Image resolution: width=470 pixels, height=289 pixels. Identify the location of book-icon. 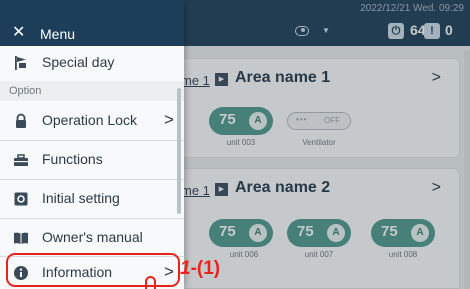
(21, 238).